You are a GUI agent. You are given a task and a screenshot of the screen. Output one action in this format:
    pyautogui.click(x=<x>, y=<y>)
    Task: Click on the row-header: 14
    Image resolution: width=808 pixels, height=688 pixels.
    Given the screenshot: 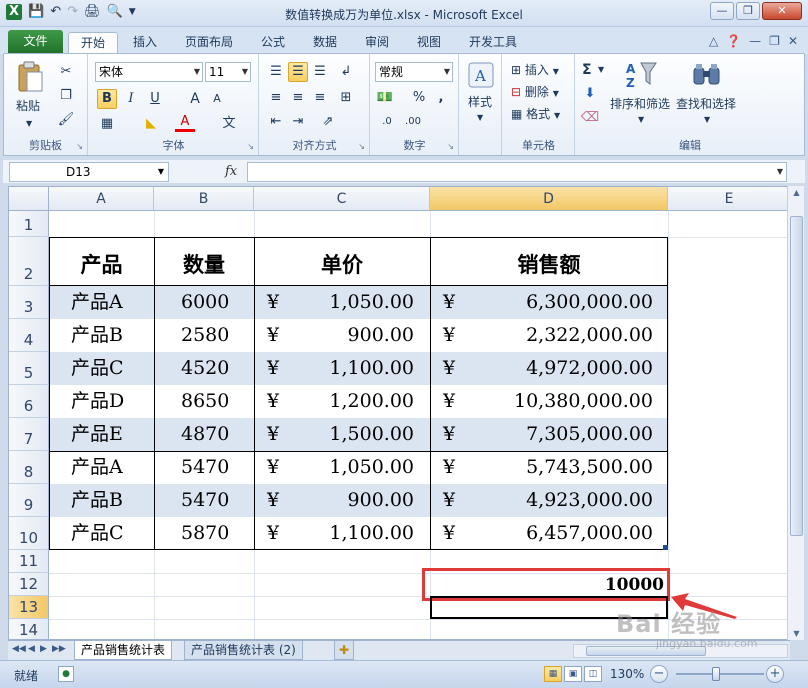 What is the action you would take?
    pyautogui.click(x=29, y=629)
    